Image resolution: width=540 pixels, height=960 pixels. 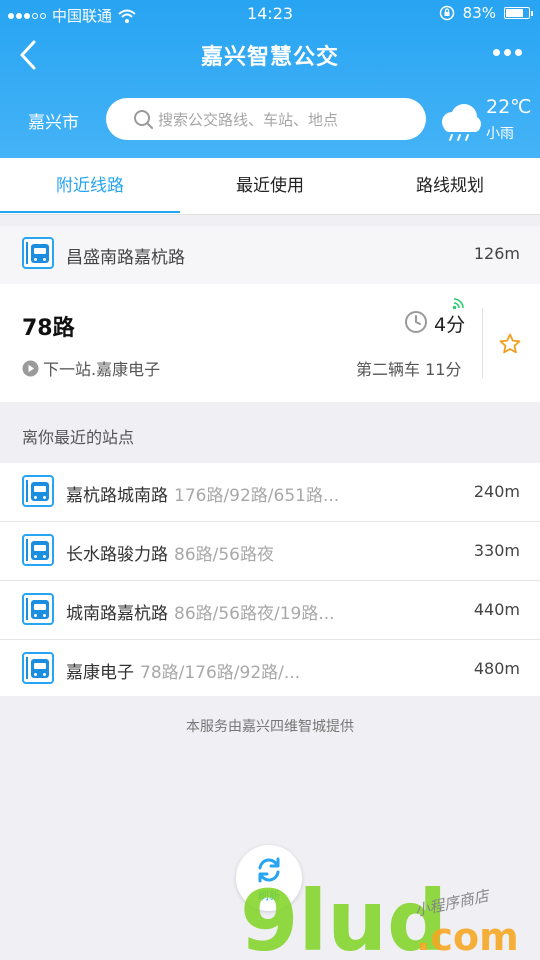 I want to click on tab-nearby-routes: 附近线路, so click(x=90, y=186).